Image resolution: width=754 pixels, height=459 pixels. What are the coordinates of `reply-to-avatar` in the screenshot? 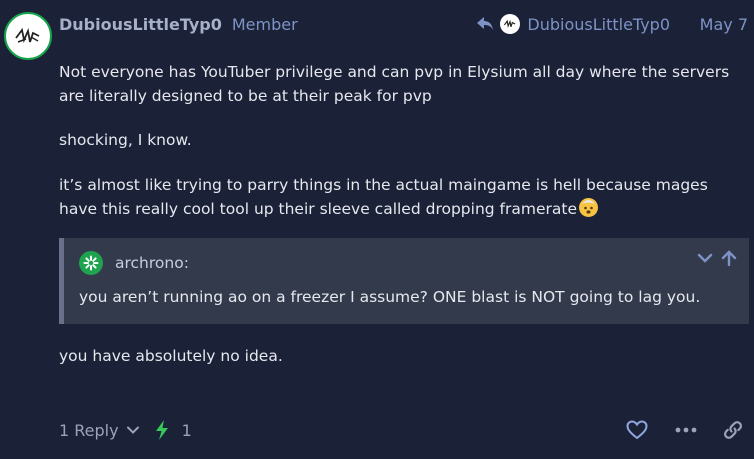 It's located at (510, 24).